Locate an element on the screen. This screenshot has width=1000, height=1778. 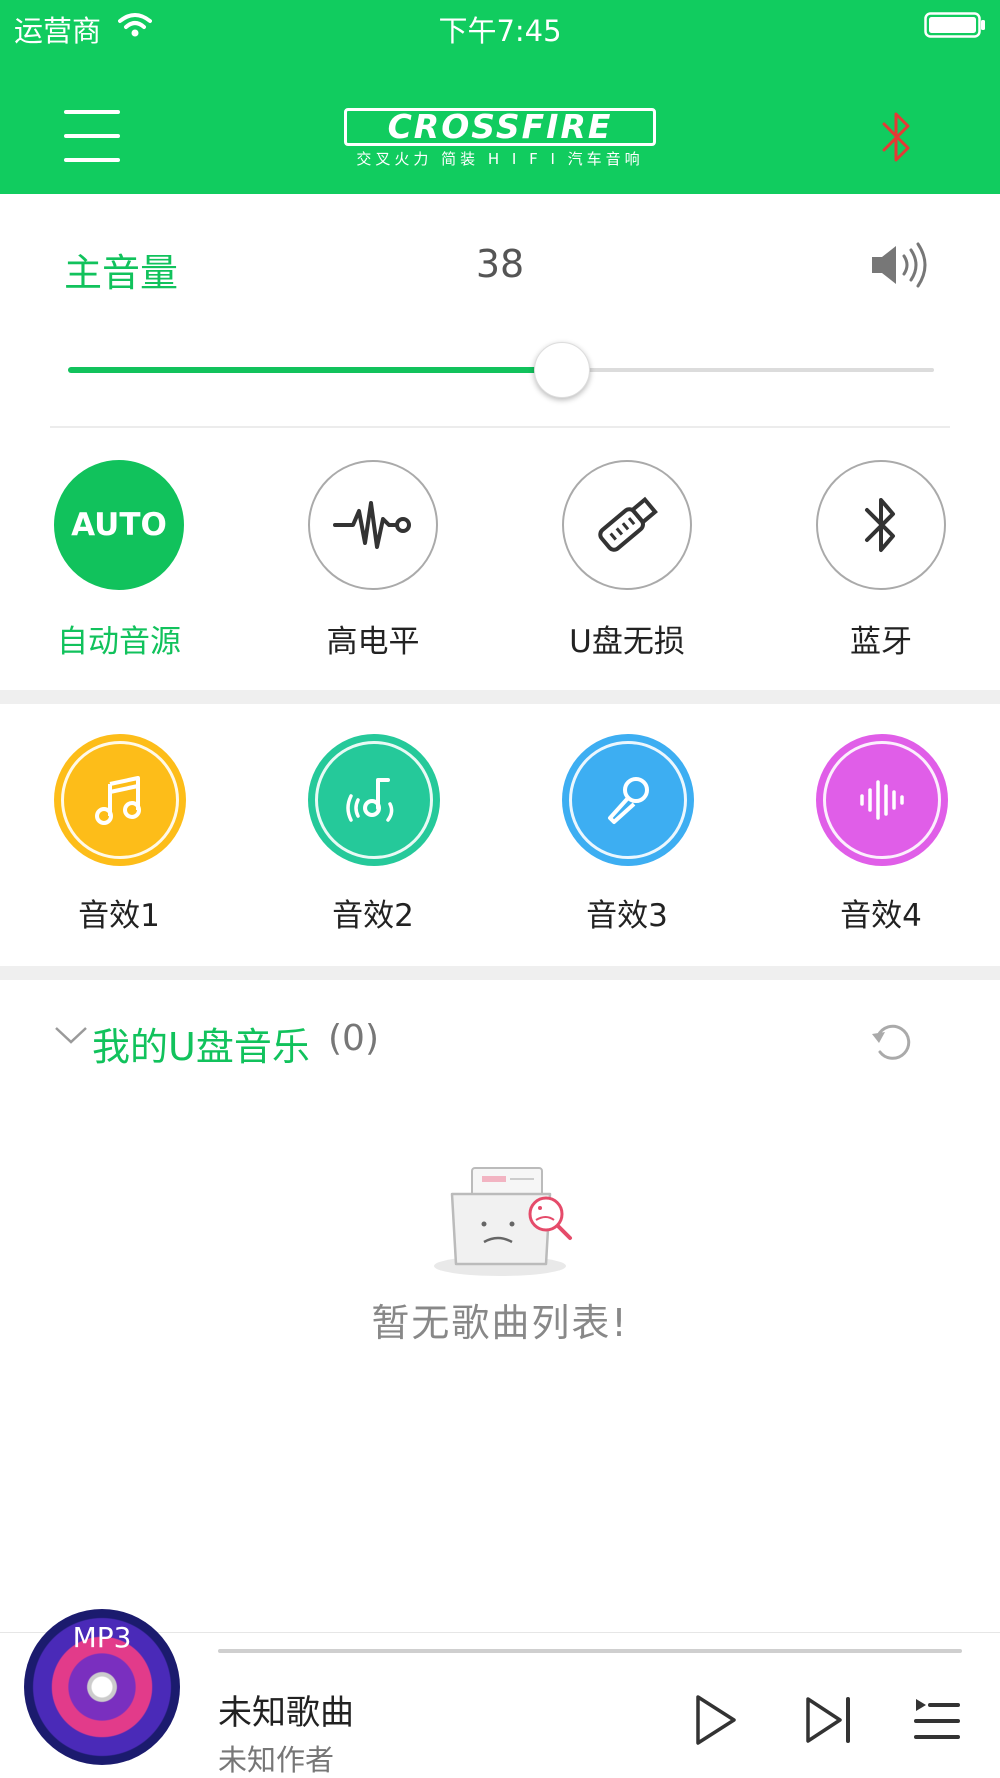
auto-source-icon: AUTO is located at coordinates (119, 525).